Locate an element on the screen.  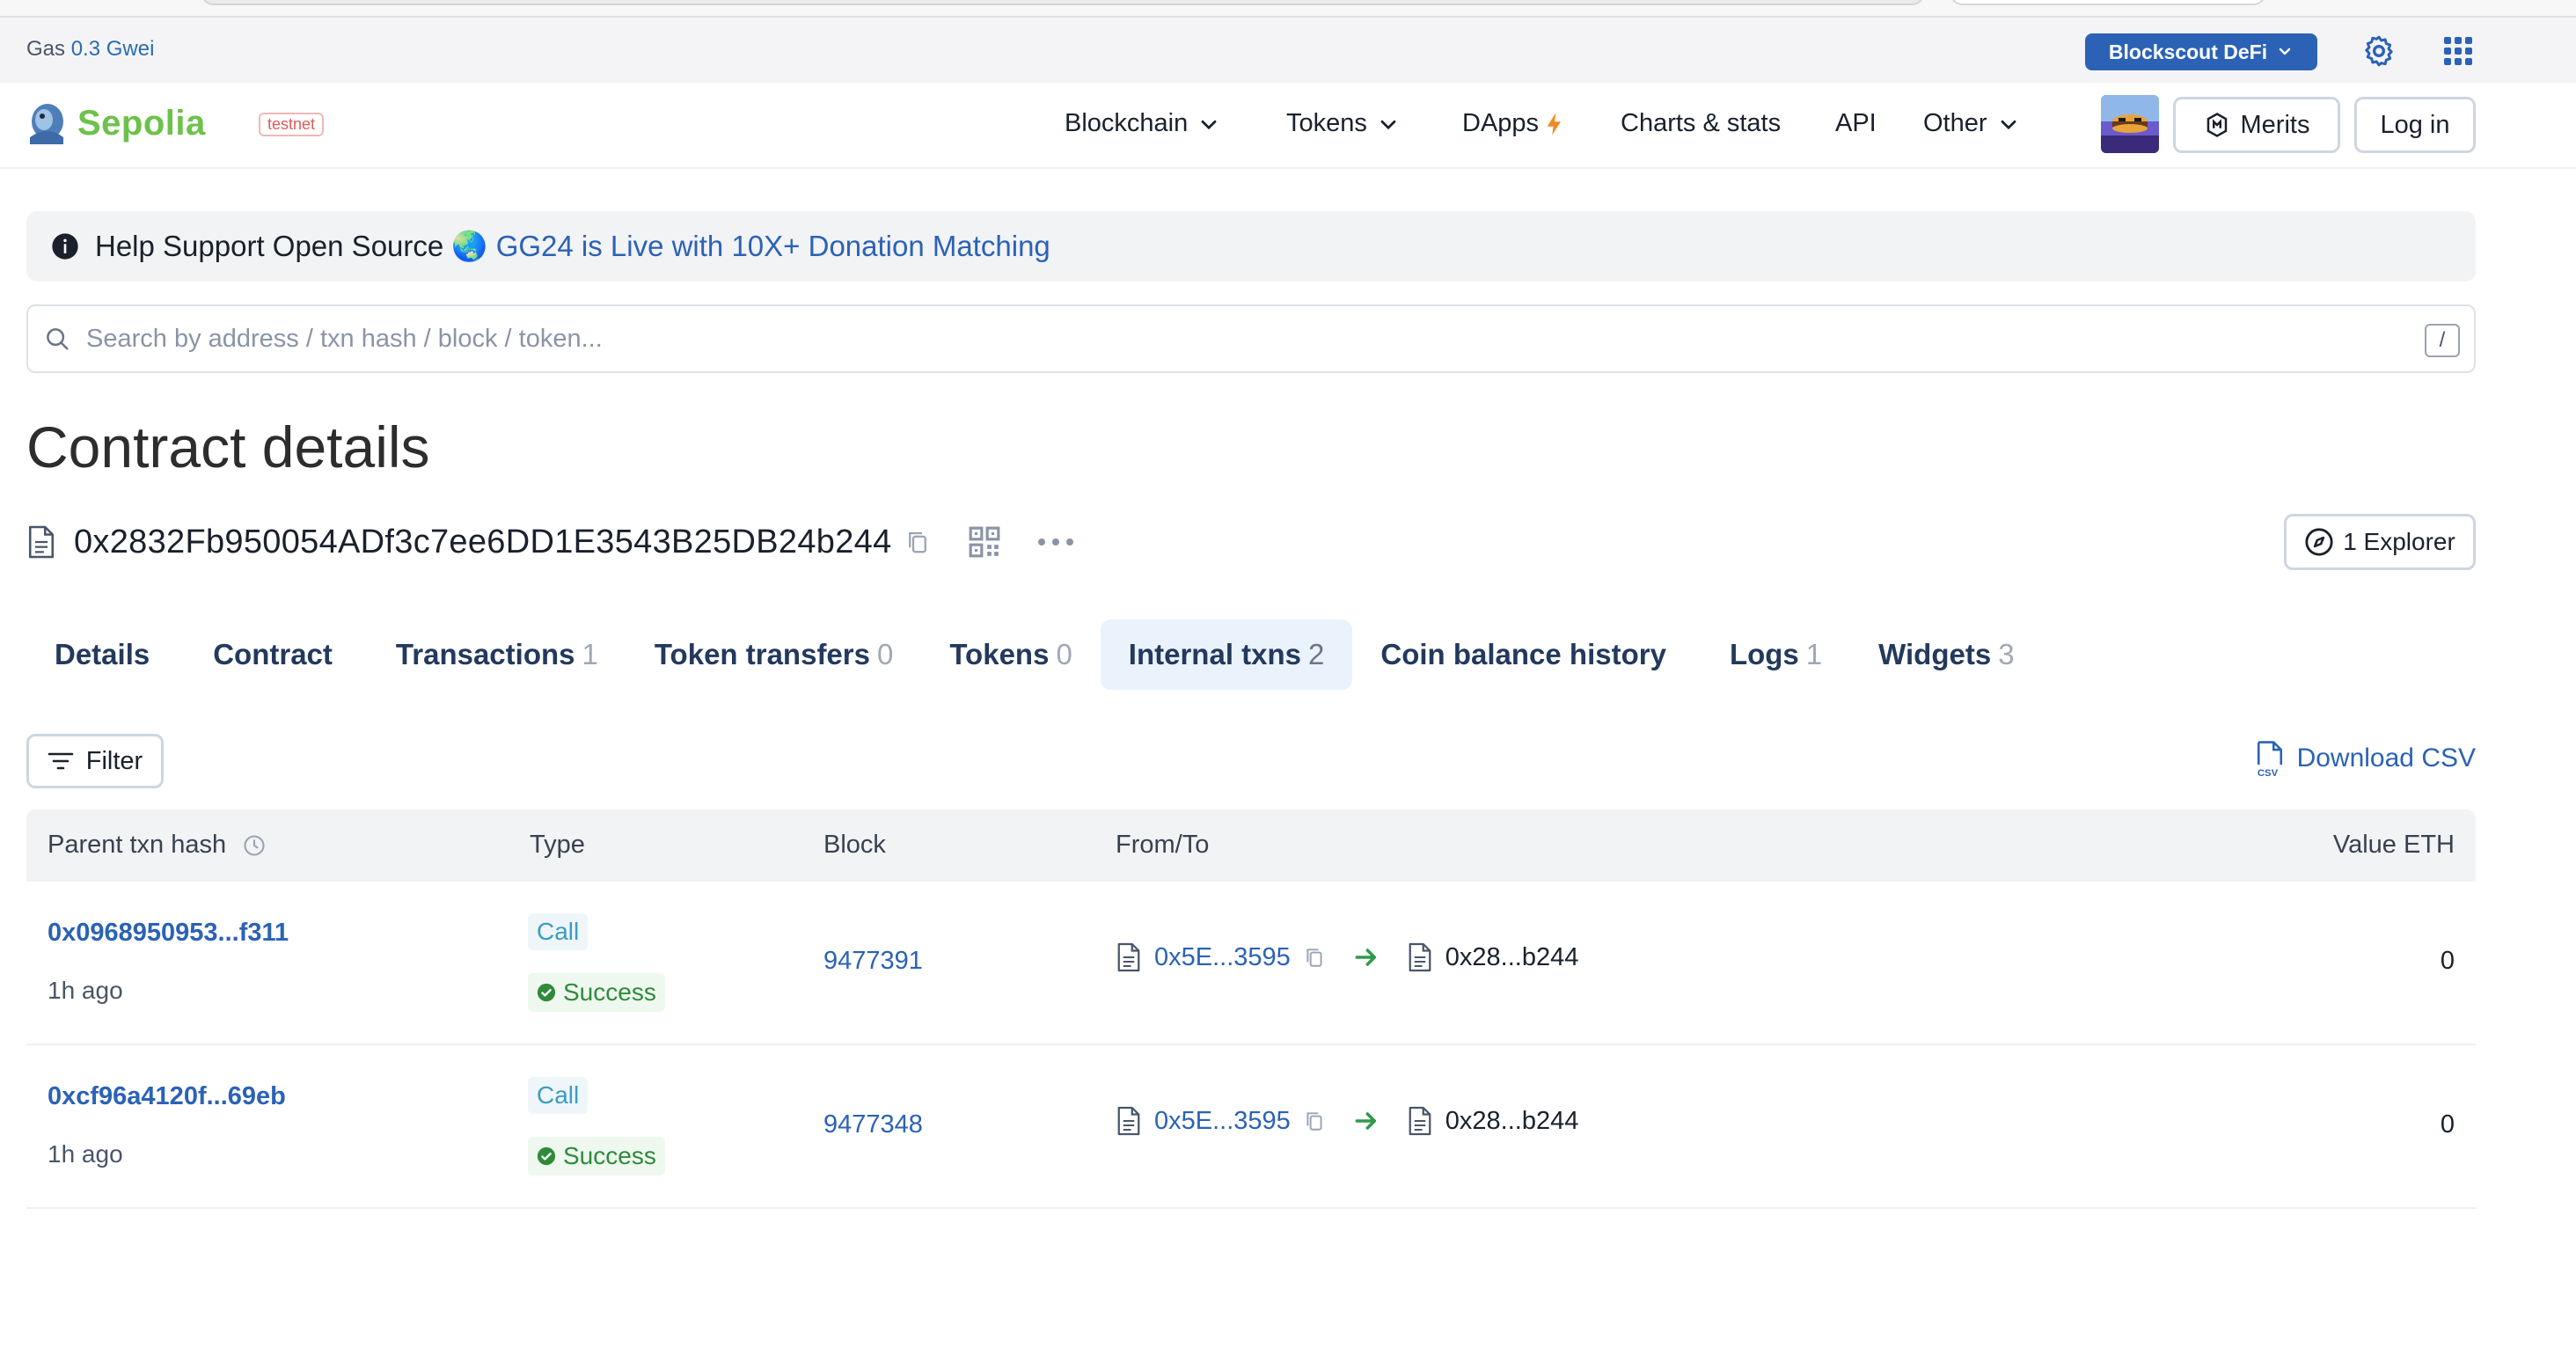
parent-txn-hash-link: 0xcf96a4120f...69eb is located at coordinates (167, 1096).